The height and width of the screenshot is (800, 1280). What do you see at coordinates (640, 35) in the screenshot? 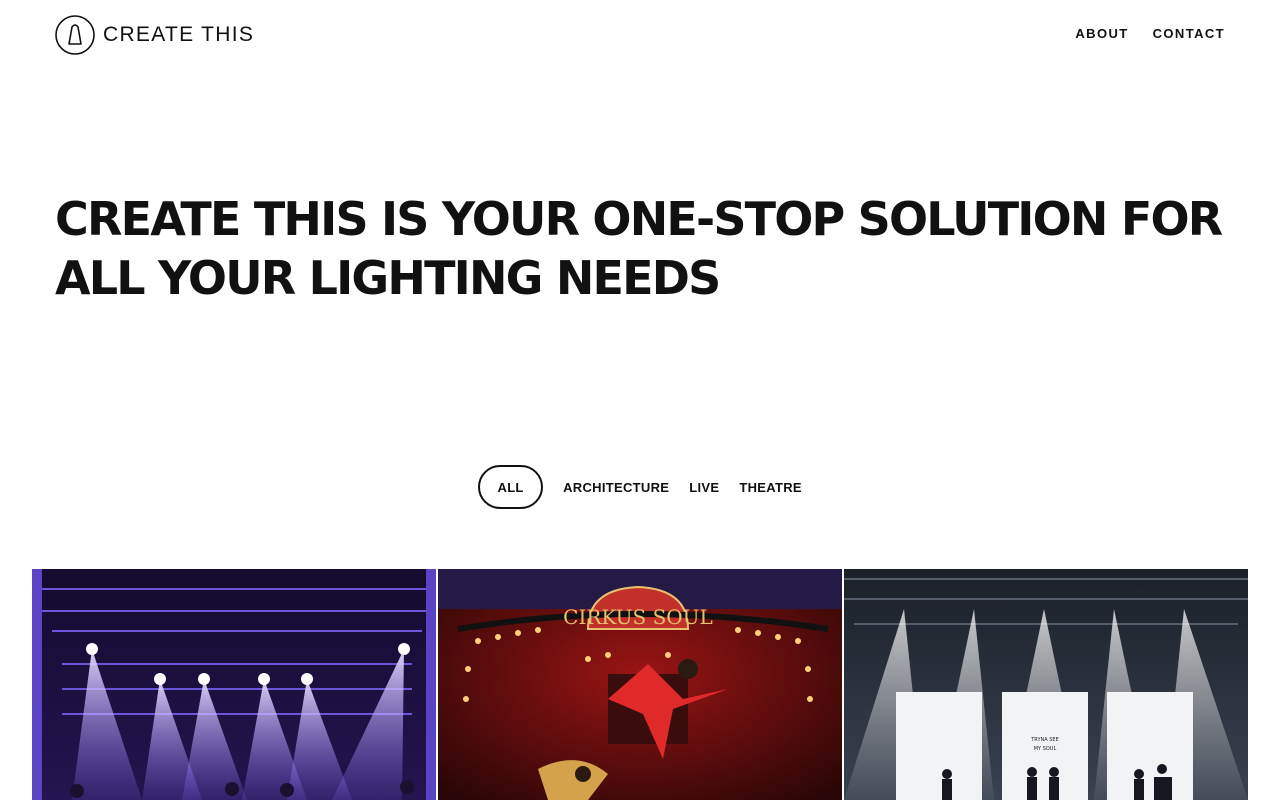
I see `site-header: CREATE THIS ABOUT CONTACT` at bounding box center [640, 35].